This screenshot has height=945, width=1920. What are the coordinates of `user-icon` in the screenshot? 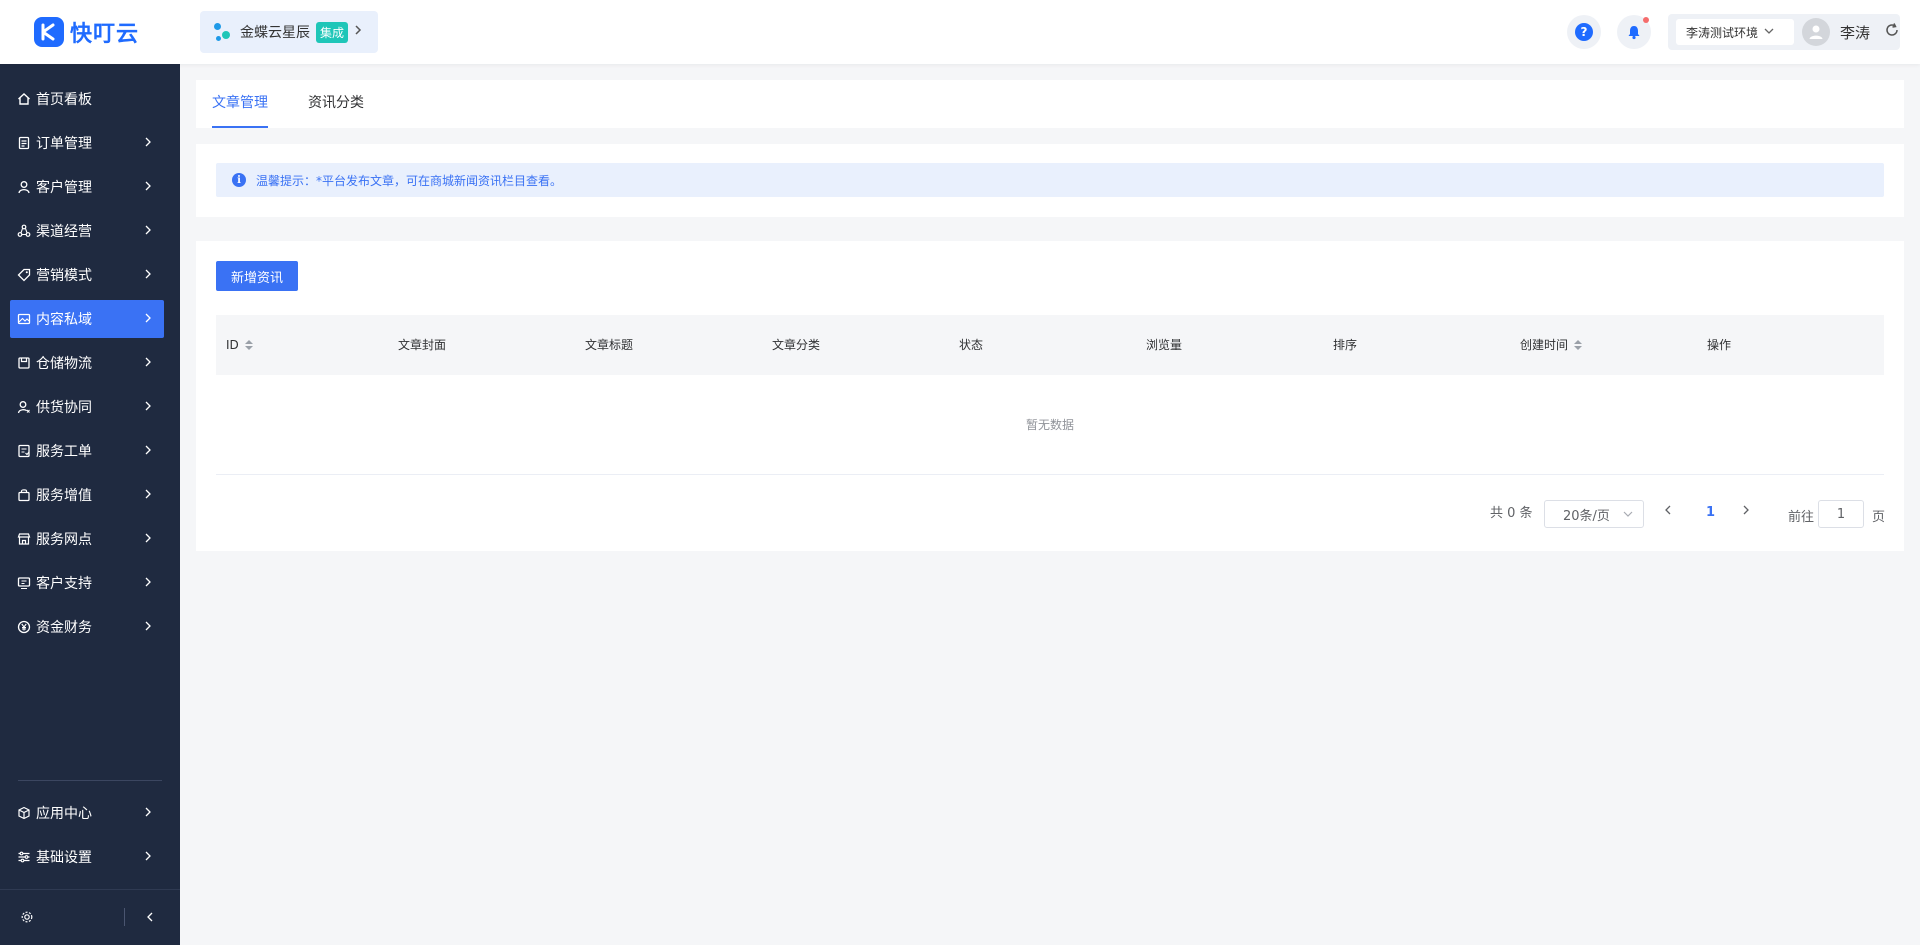 It's located at (24, 187).